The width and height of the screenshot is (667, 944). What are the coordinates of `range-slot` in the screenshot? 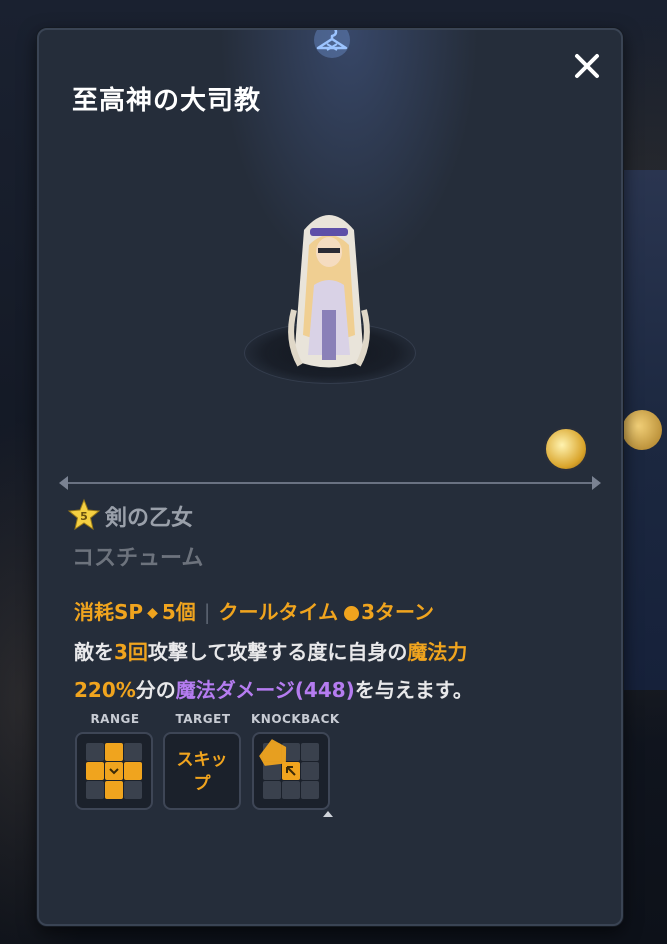 It's located at (114, 771).